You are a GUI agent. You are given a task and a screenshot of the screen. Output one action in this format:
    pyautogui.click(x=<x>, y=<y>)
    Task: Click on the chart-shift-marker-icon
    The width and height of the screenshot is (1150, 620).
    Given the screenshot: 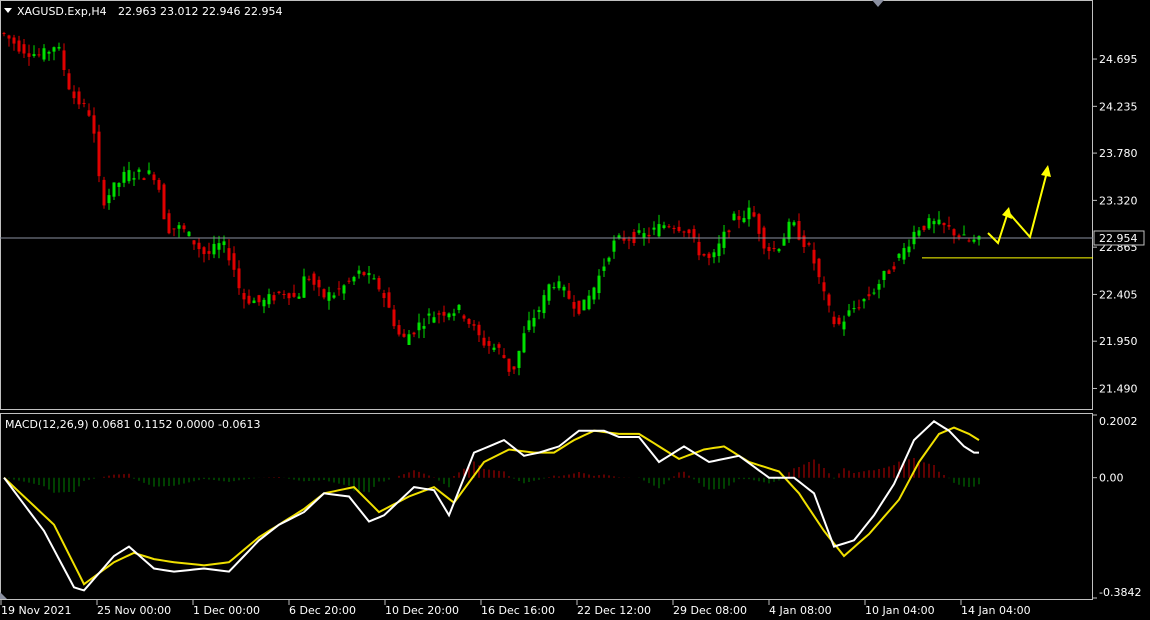 What is the action you would take?
    pyautogui.click(x=3, y=595)
    